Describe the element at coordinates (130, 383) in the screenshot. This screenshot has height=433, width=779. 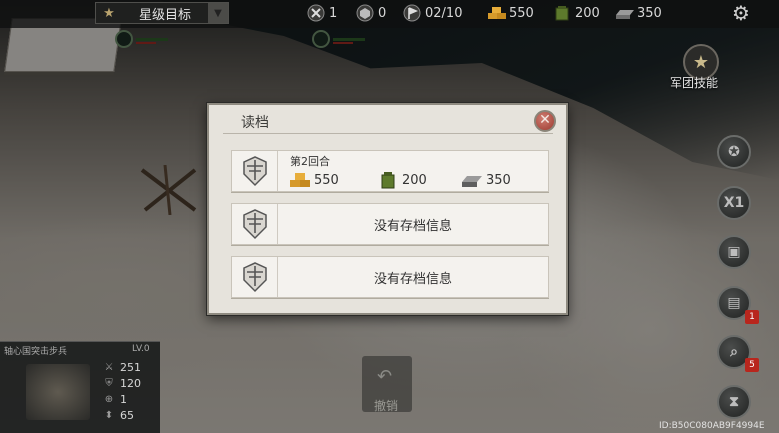
I see `unit-defense-value: 120` at that location.